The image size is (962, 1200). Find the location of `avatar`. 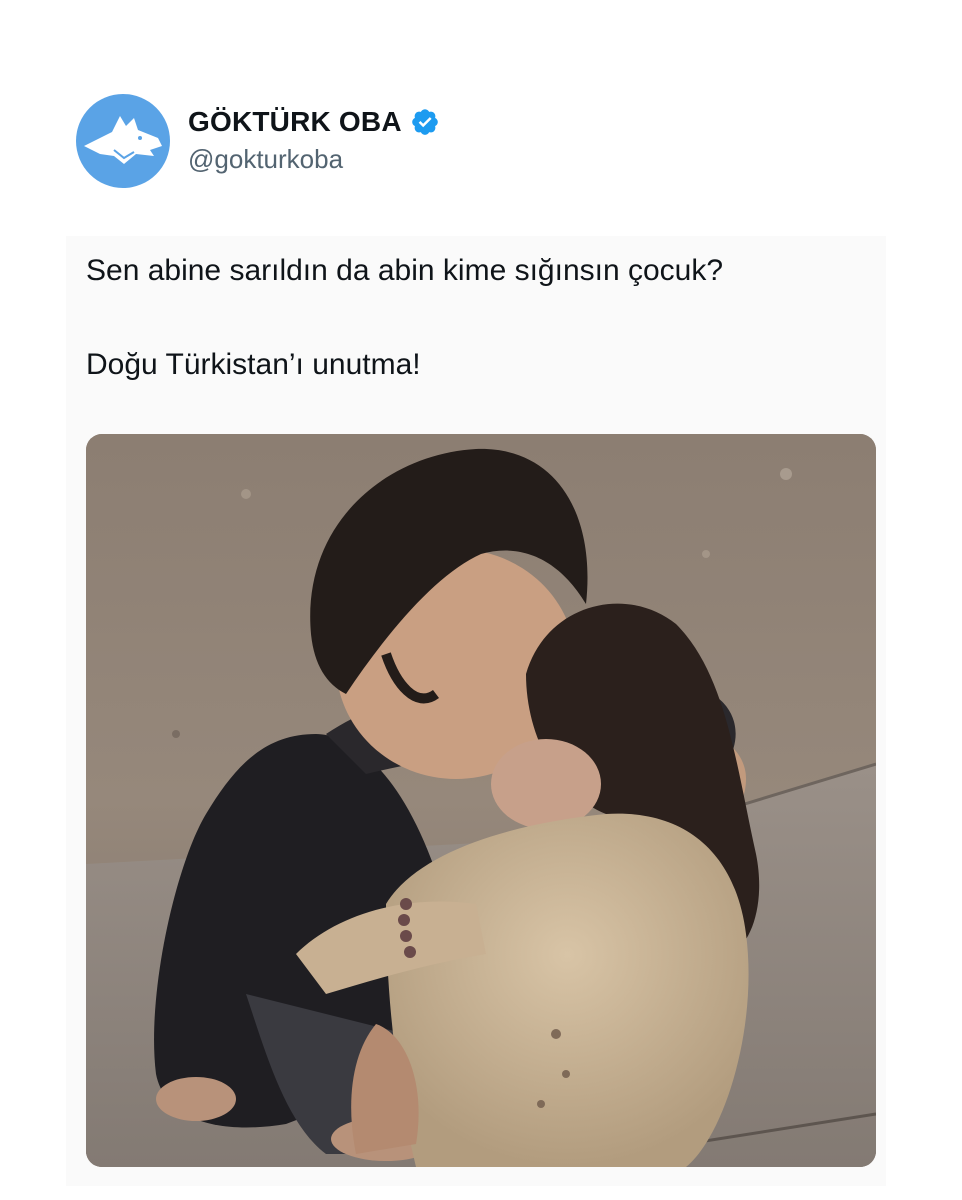

avatar is located at coordinates (123, 141).